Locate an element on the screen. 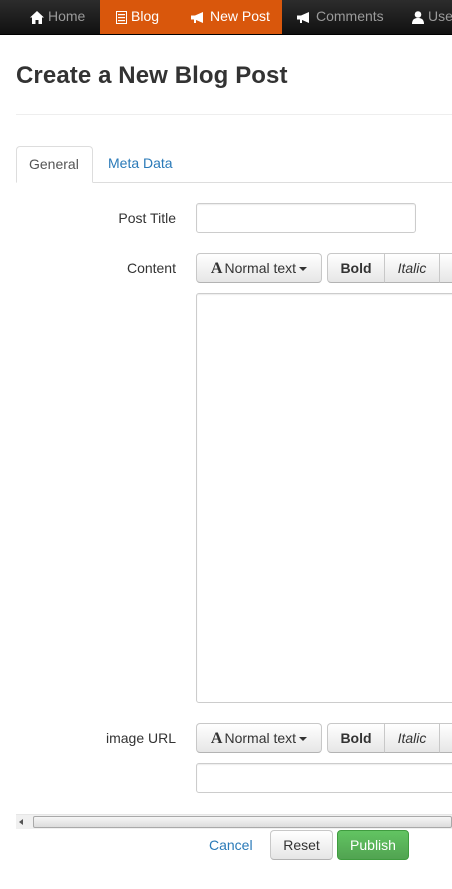 This screenshot has height=889, width=452. nav-label-users: Use is located at coordinates (440, 16).